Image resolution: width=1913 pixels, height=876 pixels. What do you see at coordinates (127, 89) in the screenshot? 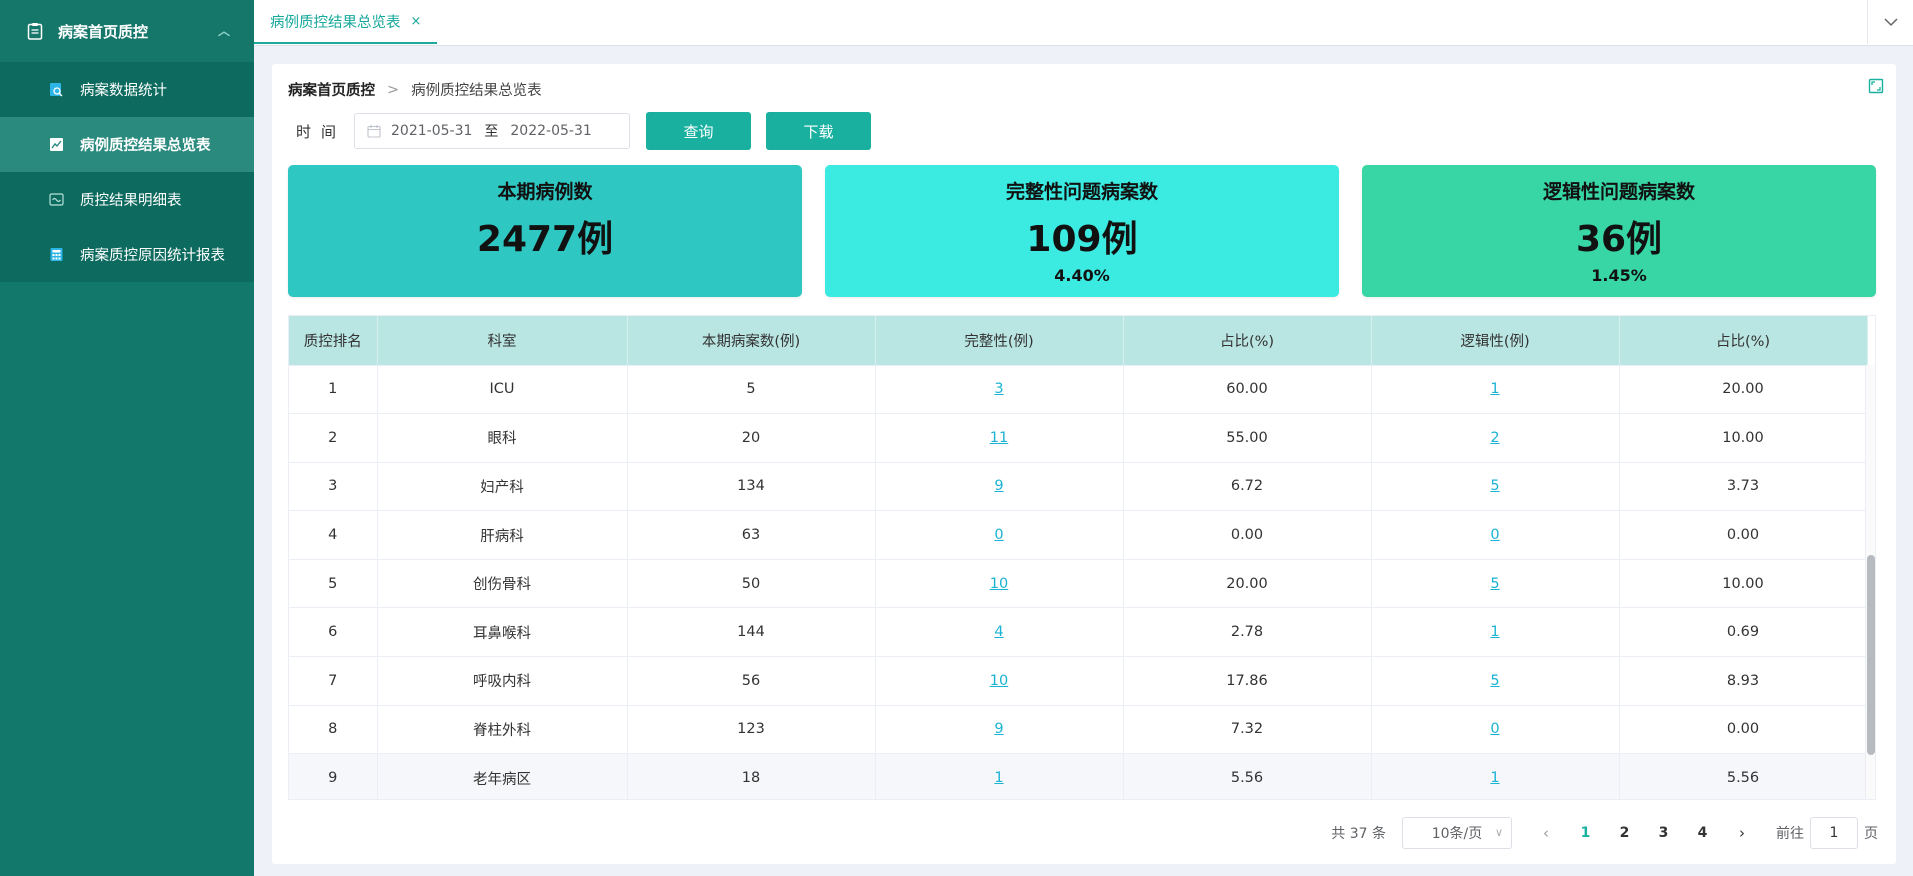
I see `sidebar-item-data-stats: 病案数据统计` at bounding box center [127, 89].